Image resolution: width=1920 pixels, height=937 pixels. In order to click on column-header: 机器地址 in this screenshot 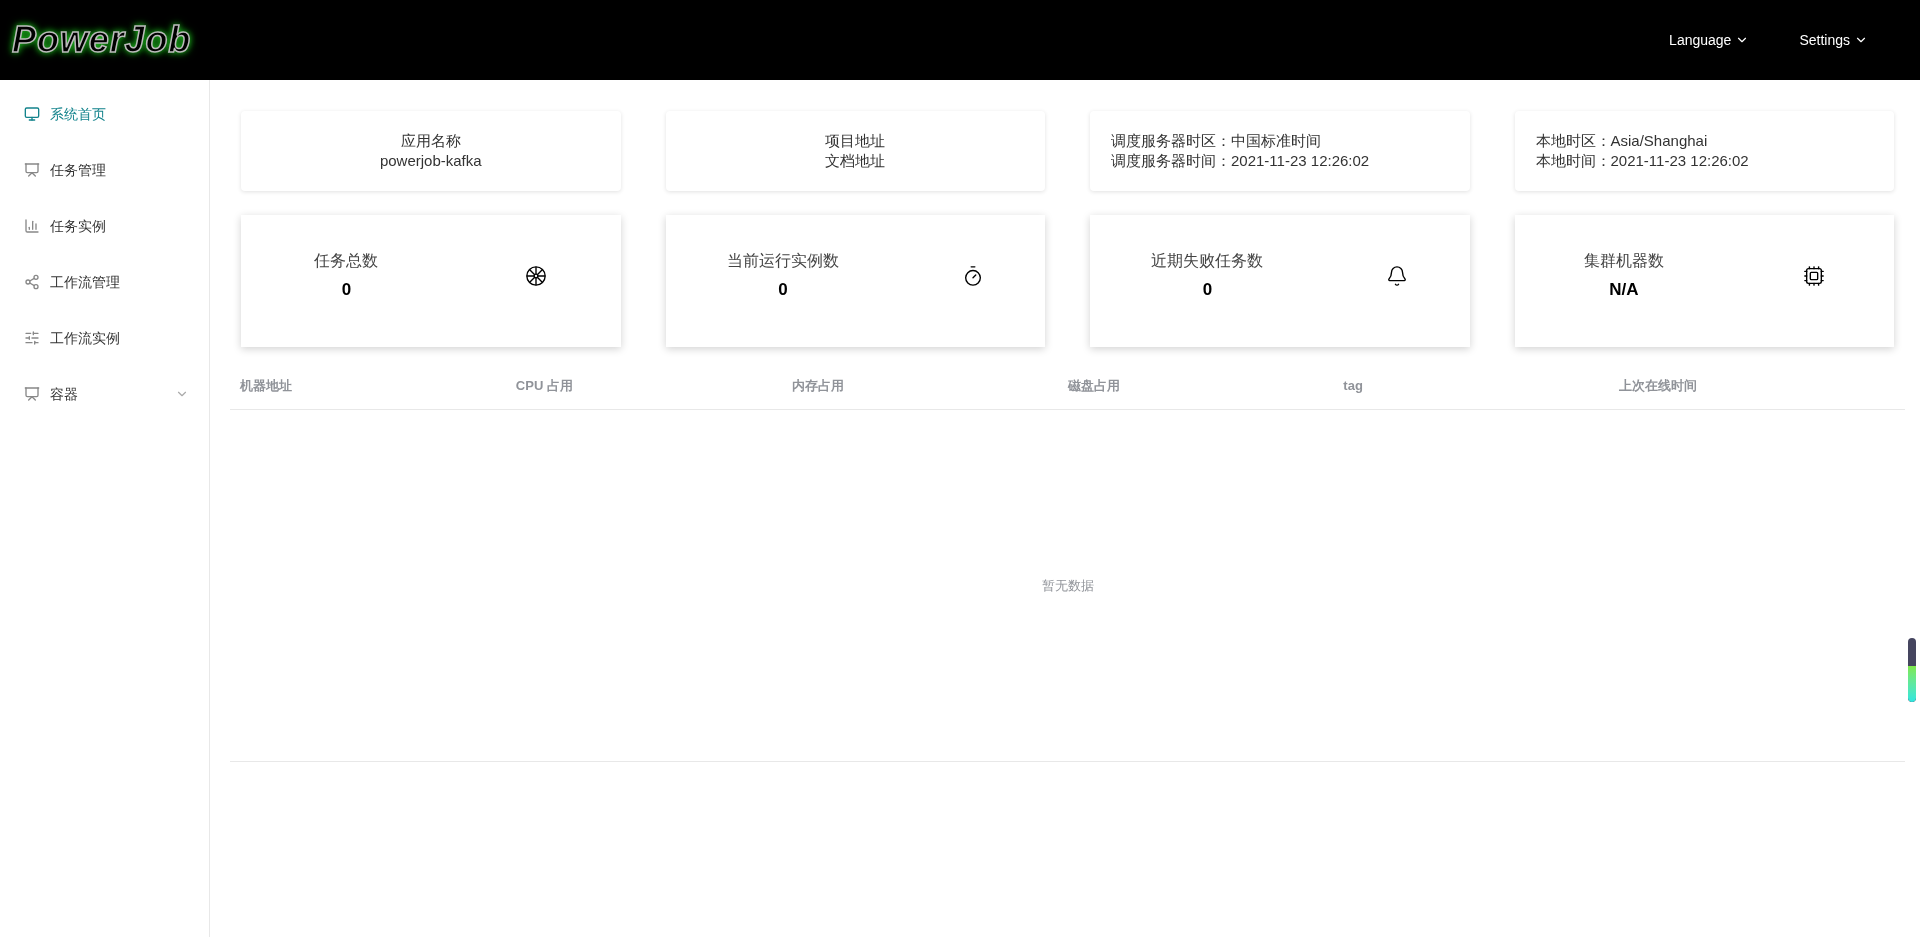, I will do `click(266, 386)`.